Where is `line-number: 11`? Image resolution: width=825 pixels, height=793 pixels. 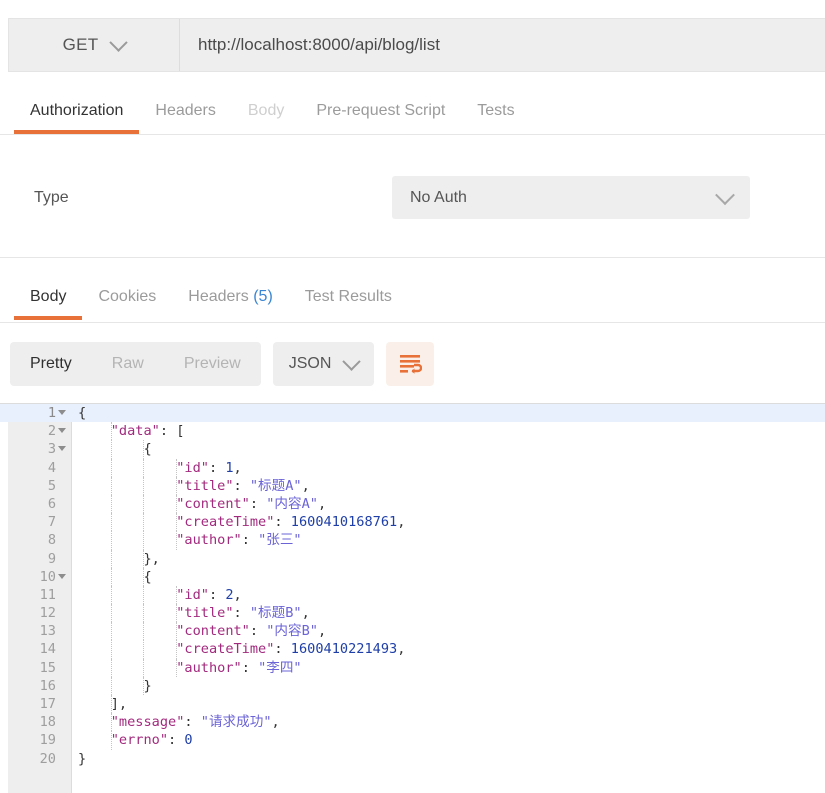
line-number: 11 is located at coordinates (47, 594).